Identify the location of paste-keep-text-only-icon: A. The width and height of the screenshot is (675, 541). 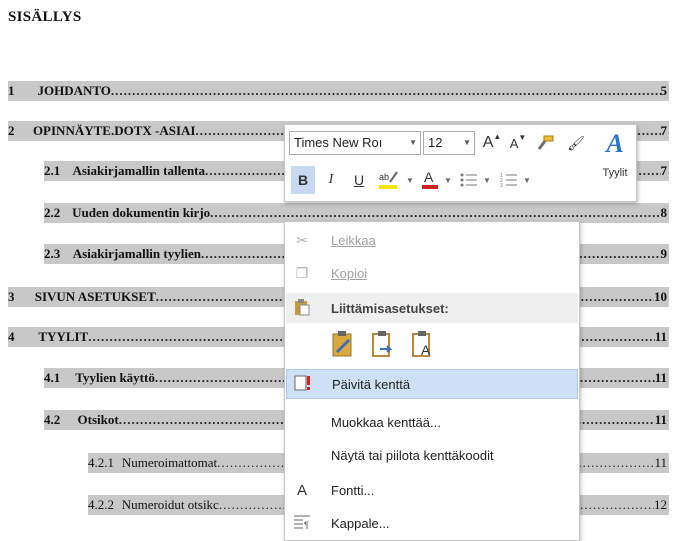
(424, 344).